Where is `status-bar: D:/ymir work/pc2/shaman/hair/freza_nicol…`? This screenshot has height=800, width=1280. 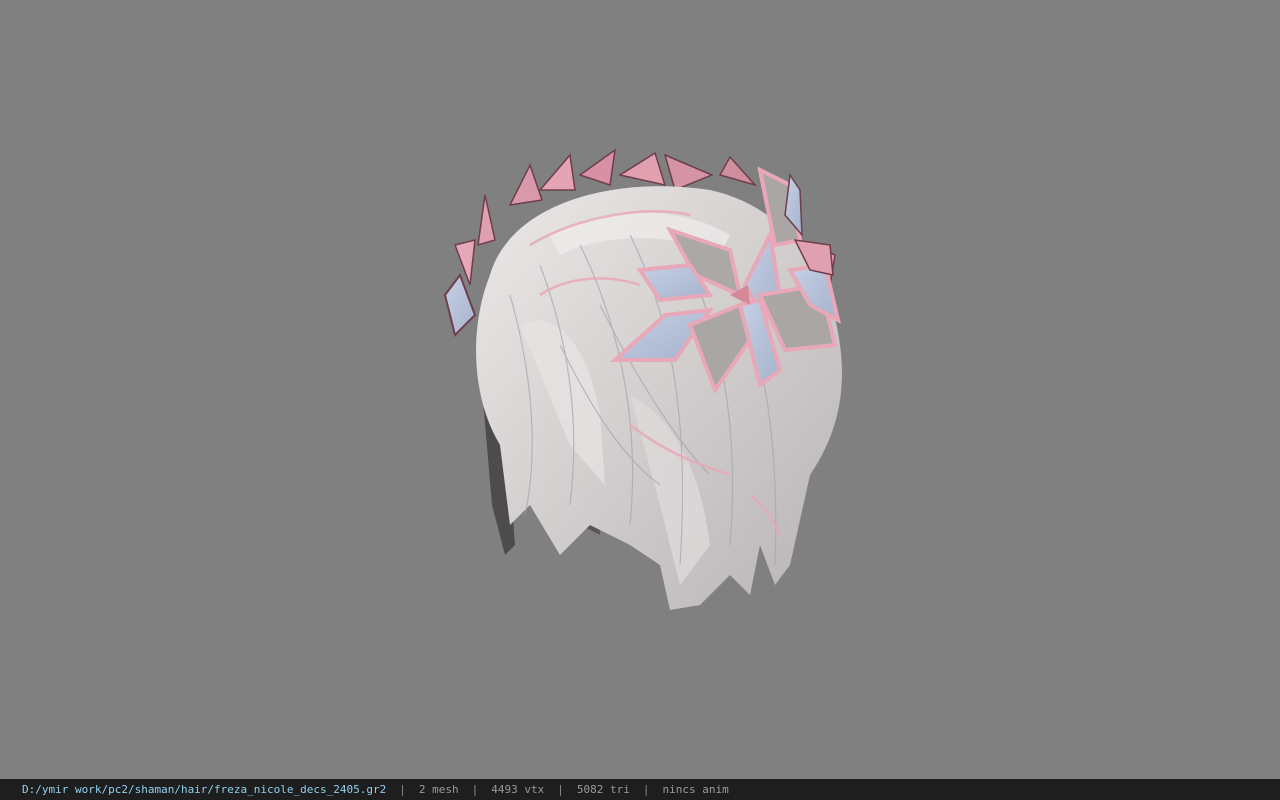 status-bar: D:/ymir work/pc2/shaman/hair/freza_nicol… is located at coordinates (640, 789).